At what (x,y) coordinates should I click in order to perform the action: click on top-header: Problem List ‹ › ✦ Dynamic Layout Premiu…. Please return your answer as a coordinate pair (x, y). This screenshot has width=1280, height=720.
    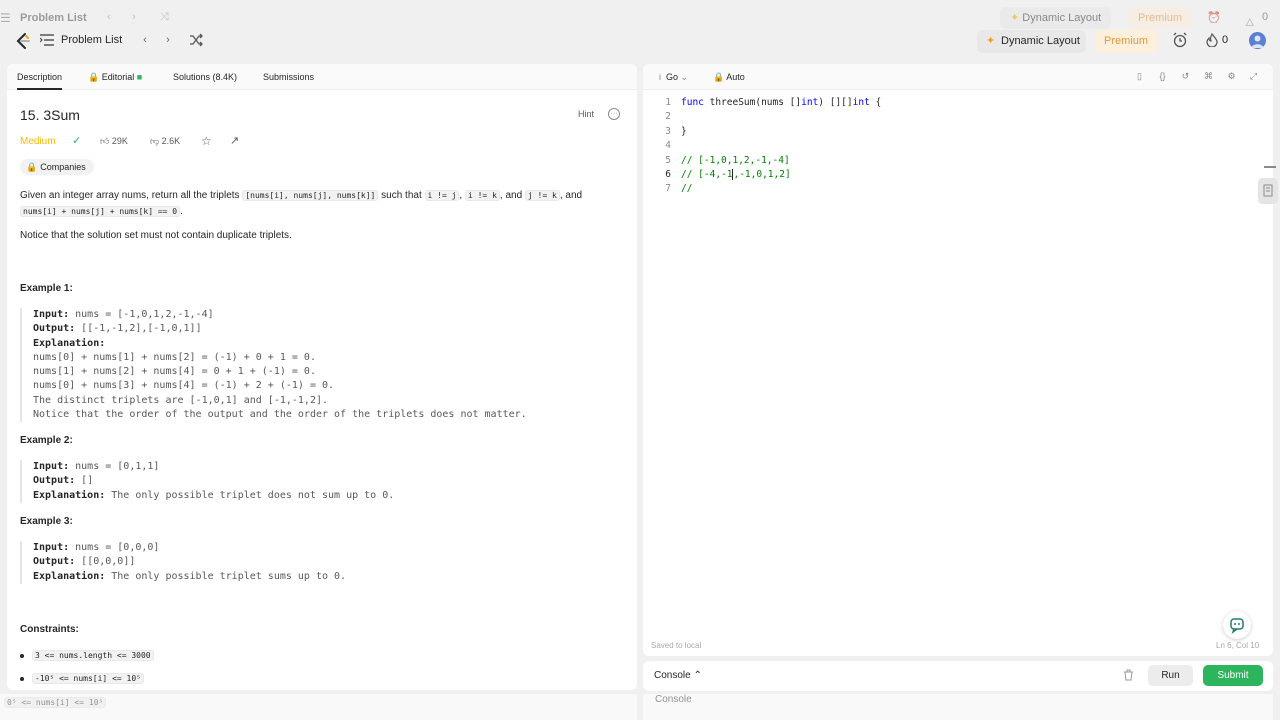
    Looking at the image, I should click on (640, 41).